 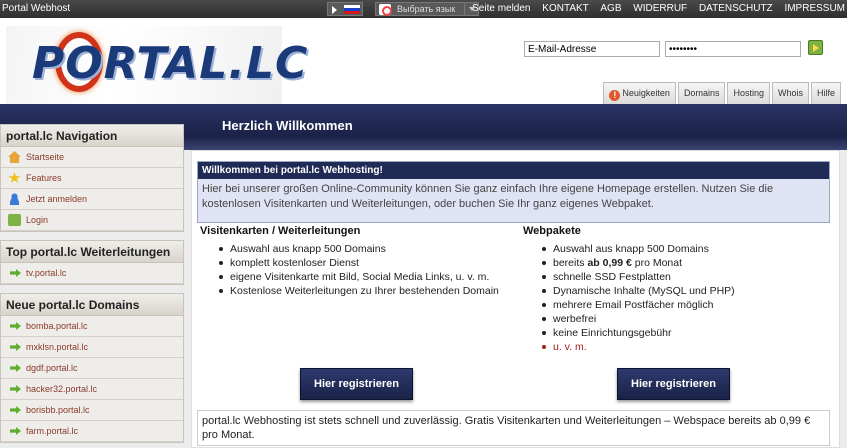 What do you see at coordinates (62, 389) in the screenshot?
I see `domain-label: hacker32.portal.lc` at bounding box center [62, 389].